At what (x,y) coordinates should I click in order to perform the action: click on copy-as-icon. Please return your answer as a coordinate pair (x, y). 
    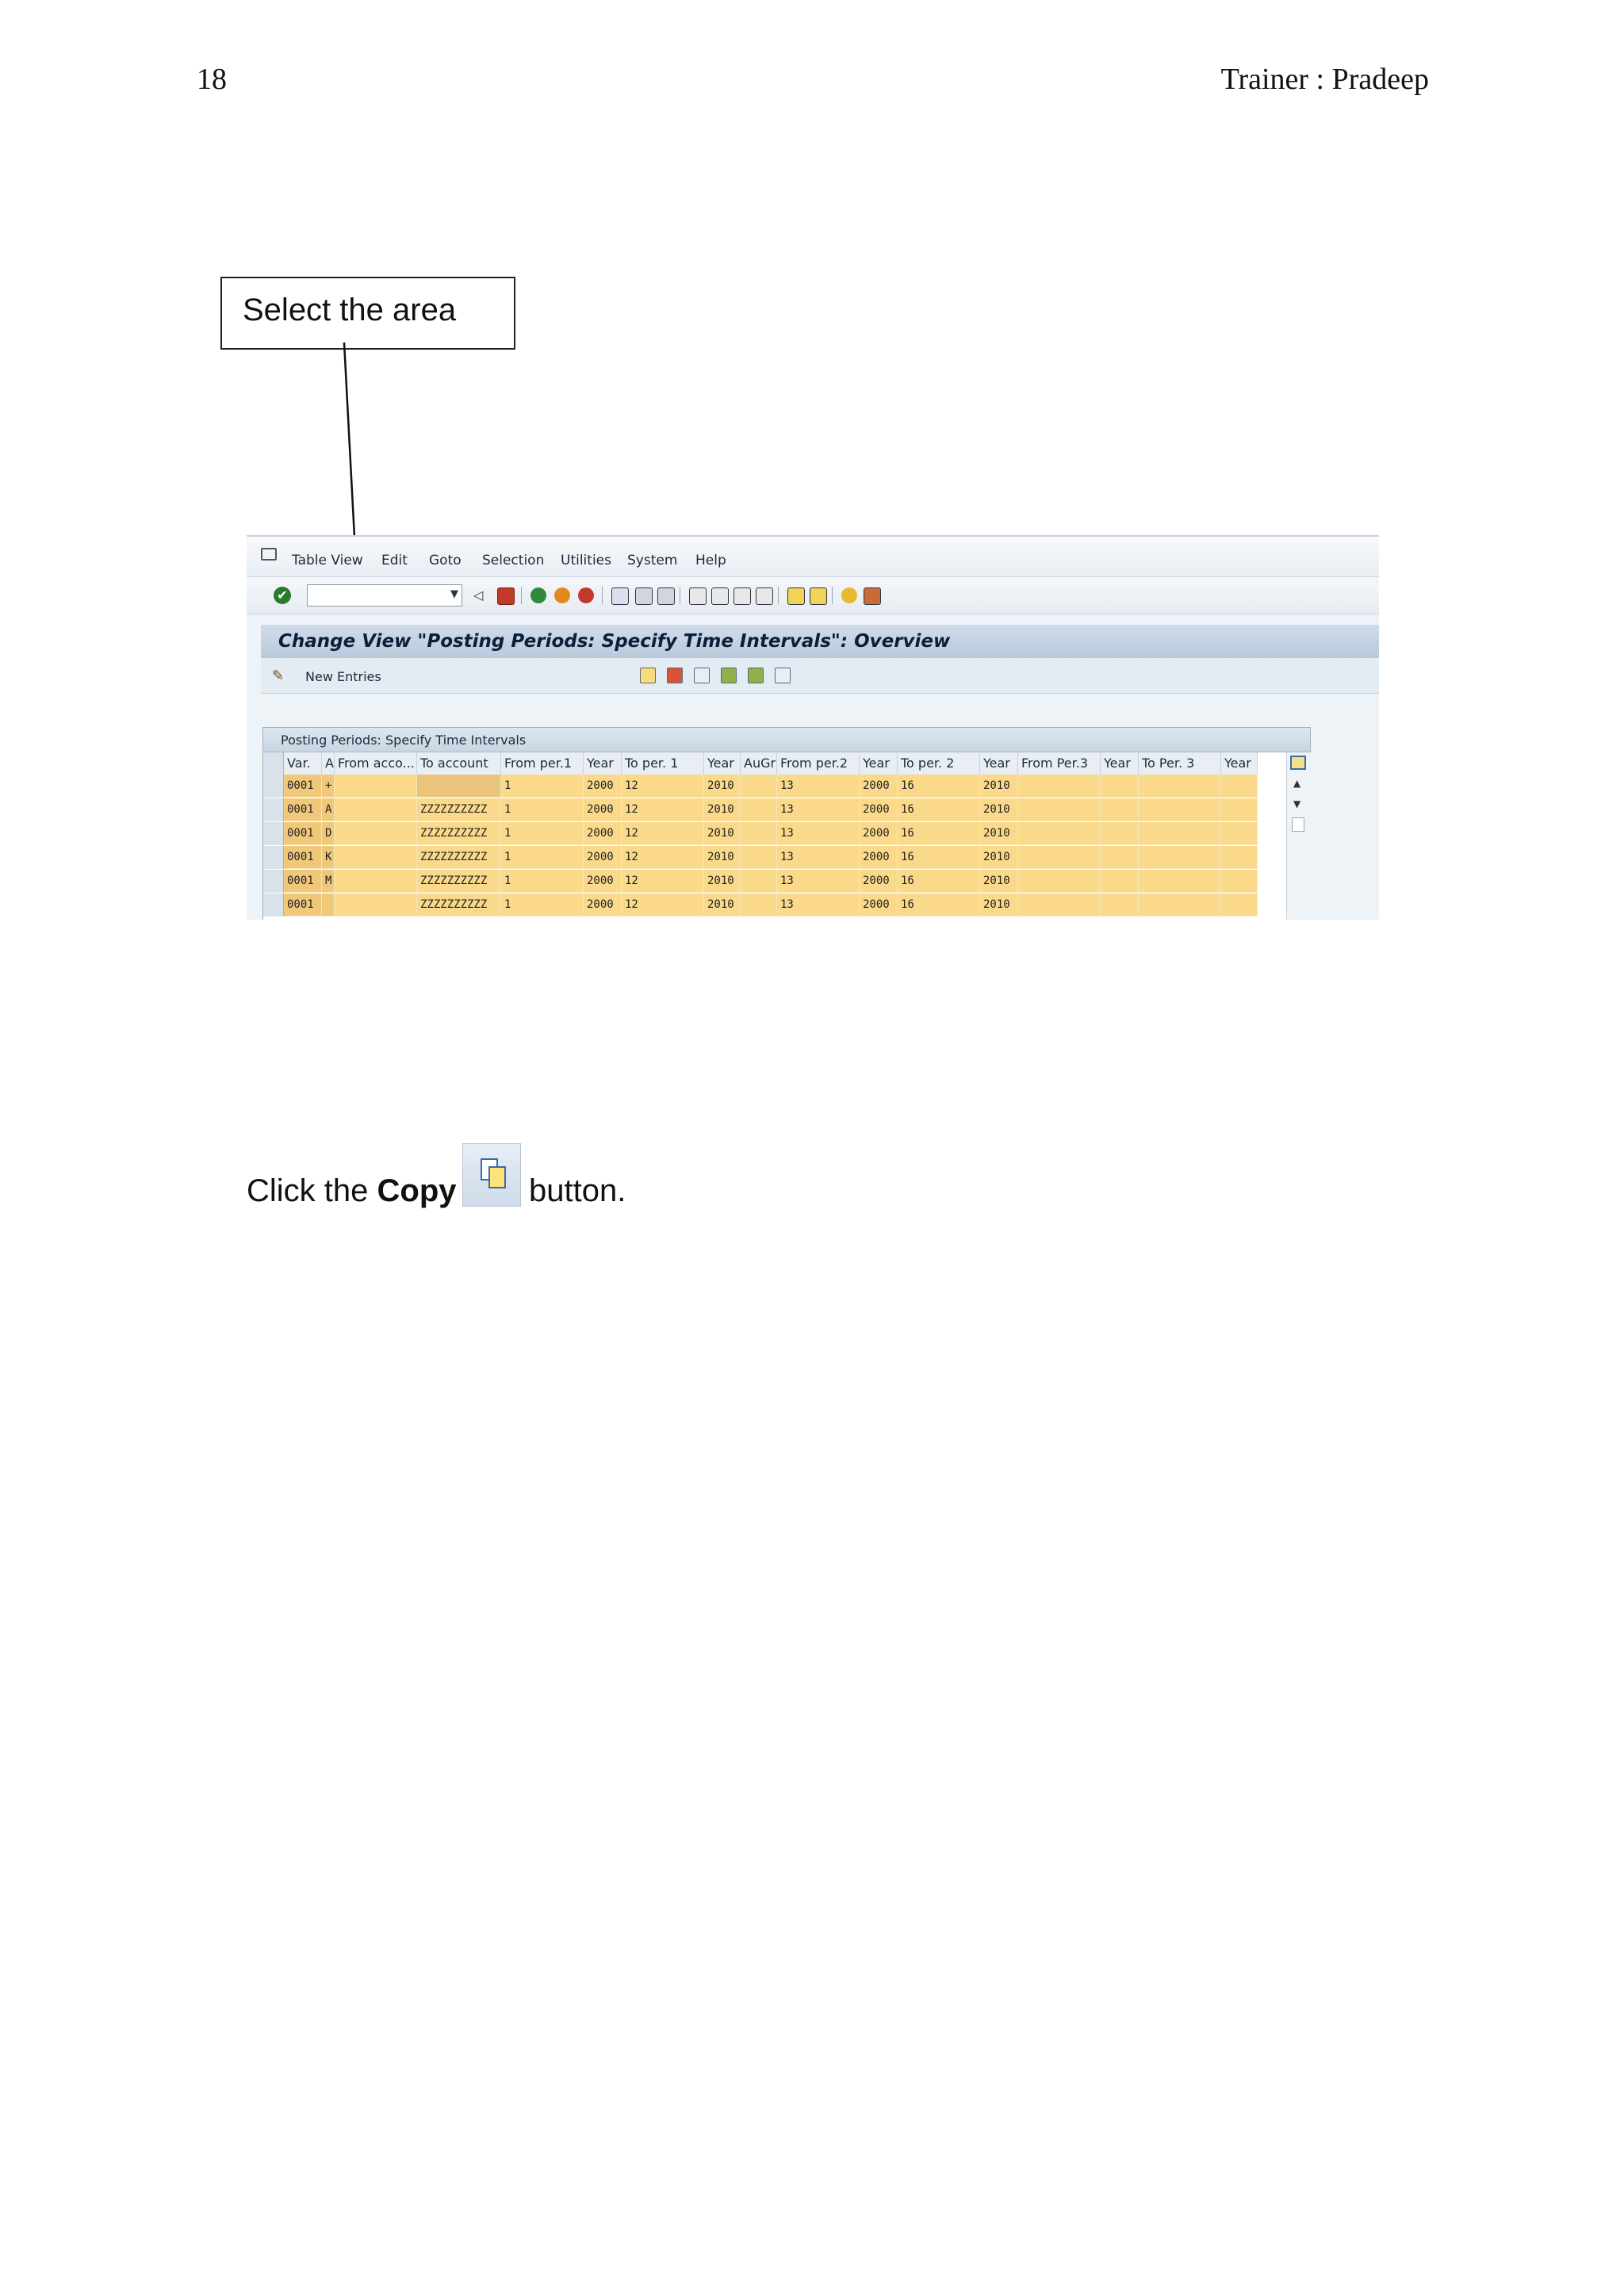
    Looking at the image, I should click on (648, 676).